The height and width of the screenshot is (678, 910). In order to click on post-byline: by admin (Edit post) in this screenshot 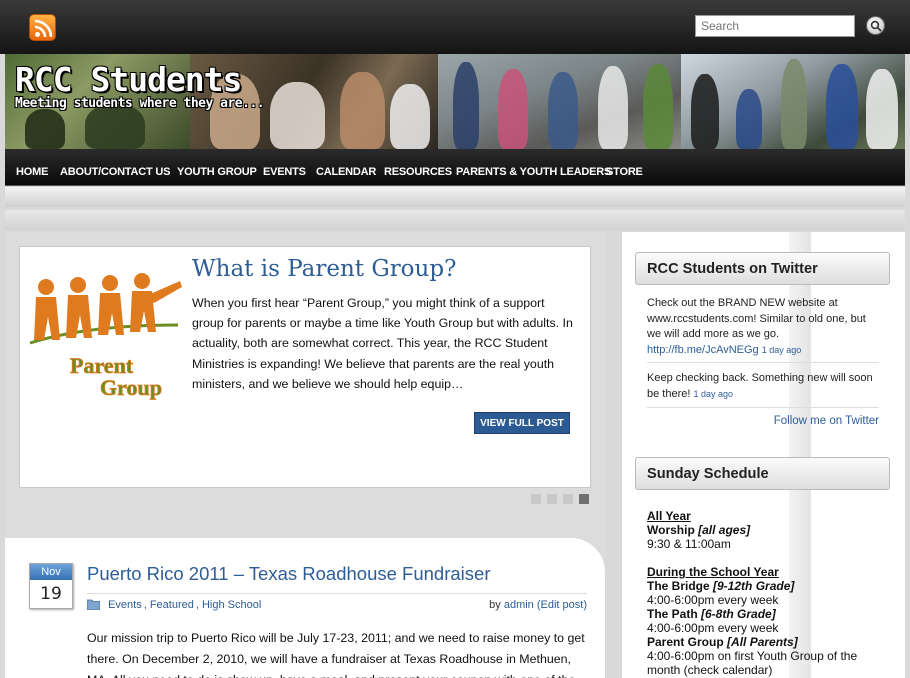, I will do `click(538, 605)`.